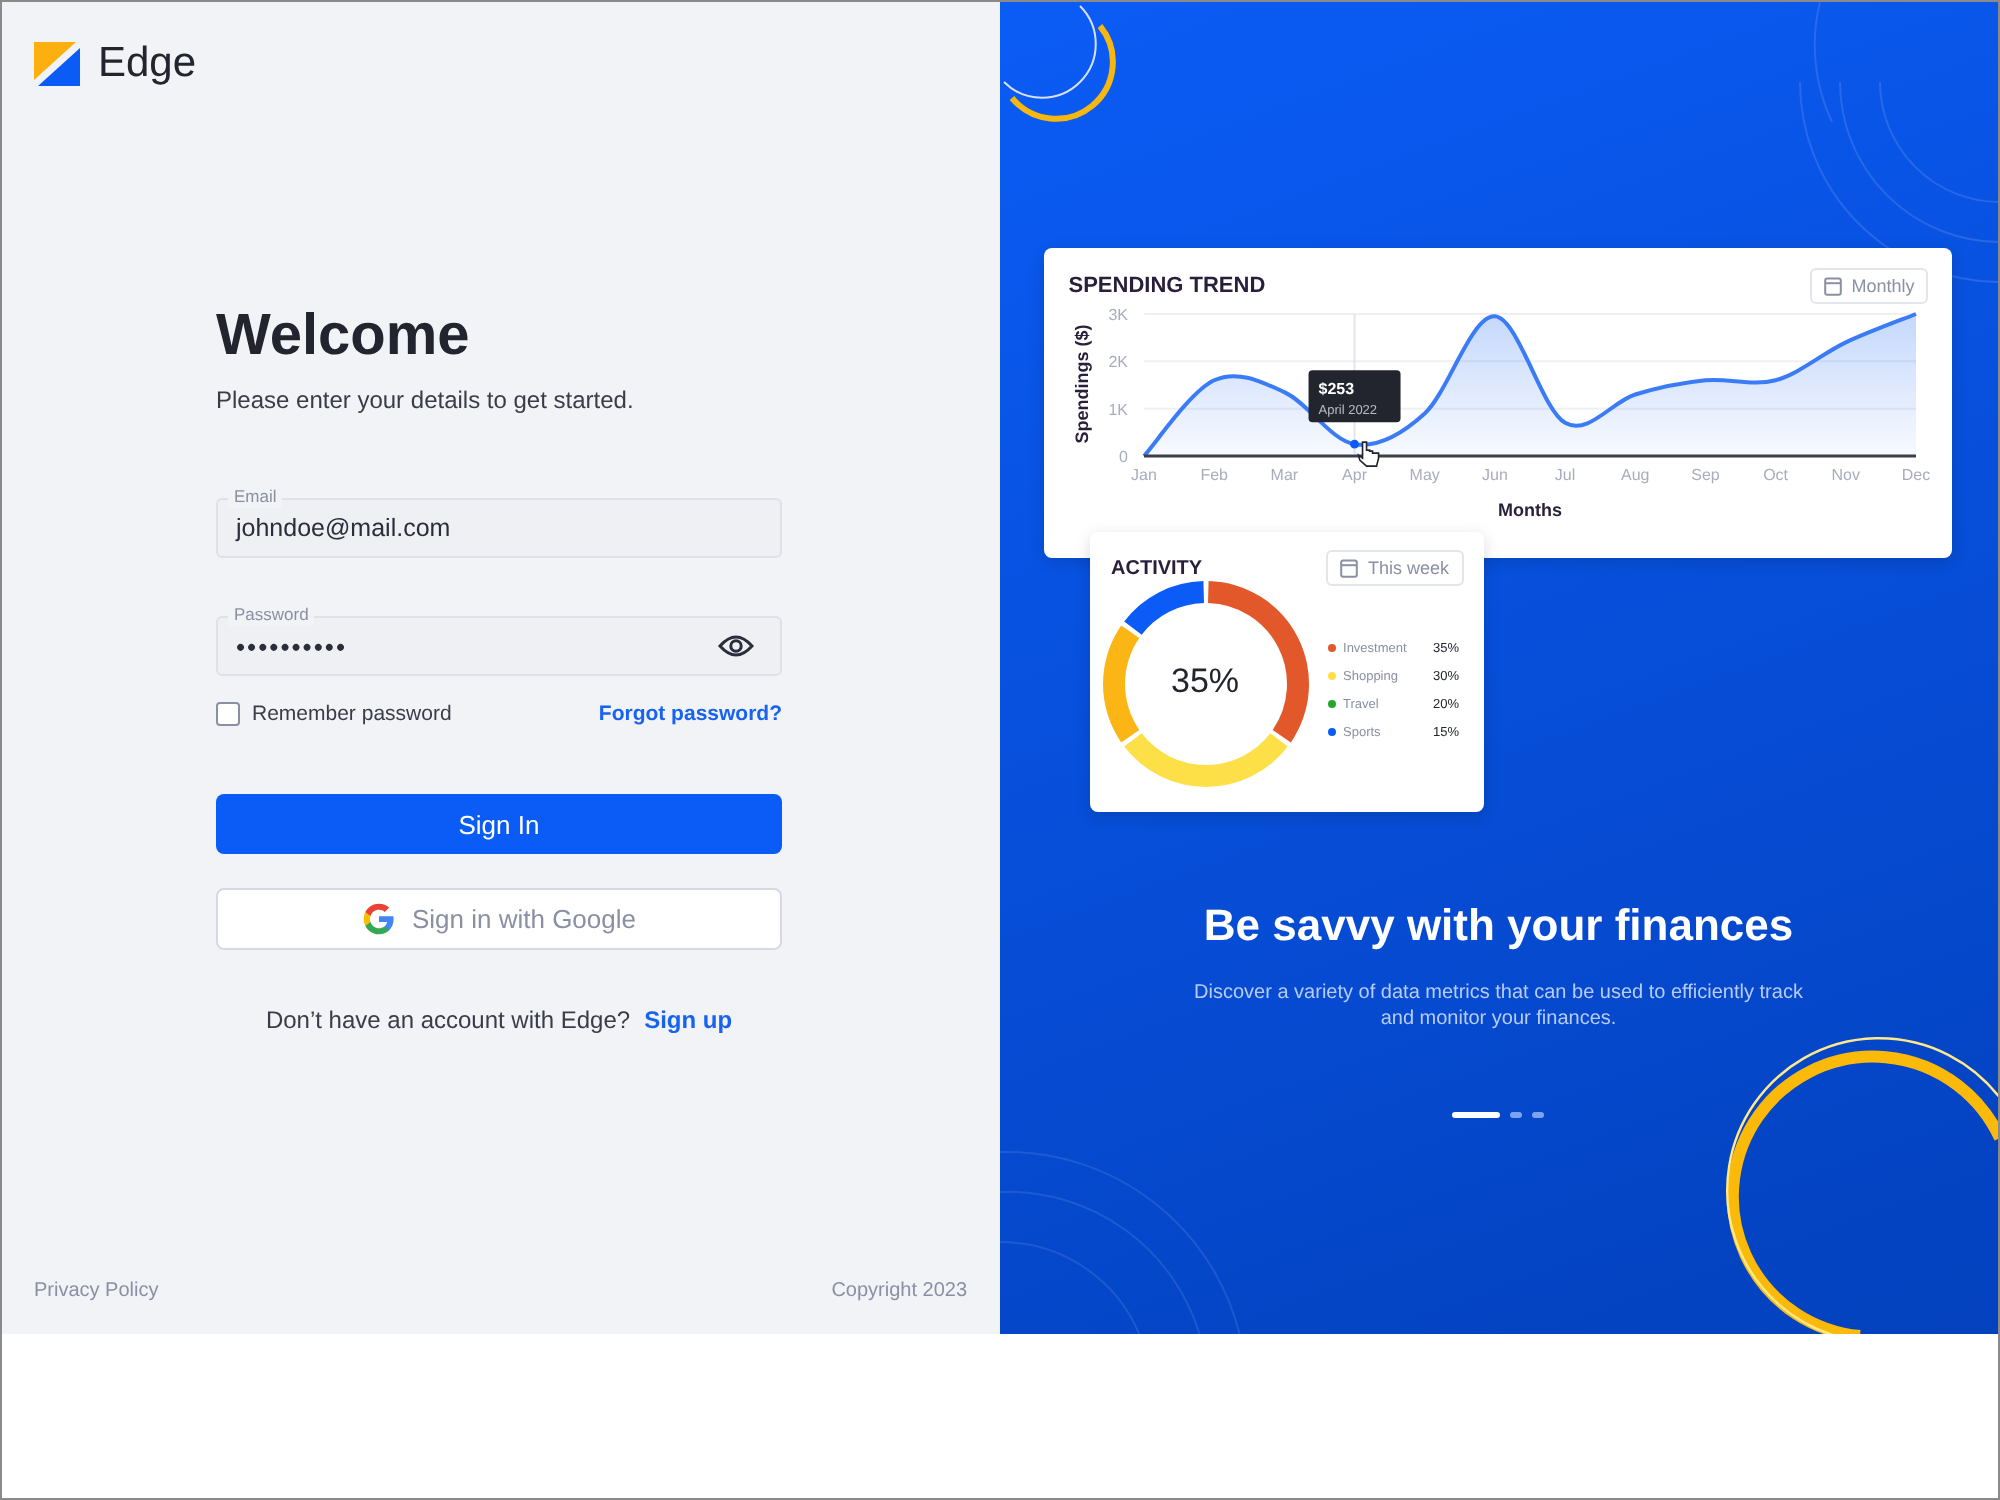 This screenshot has height=1500, width=2000. What do you see at coordinates (1205, 682) in the screenshot?
I see `donut-center-label: 35%` at bounding box center [1205, 682].